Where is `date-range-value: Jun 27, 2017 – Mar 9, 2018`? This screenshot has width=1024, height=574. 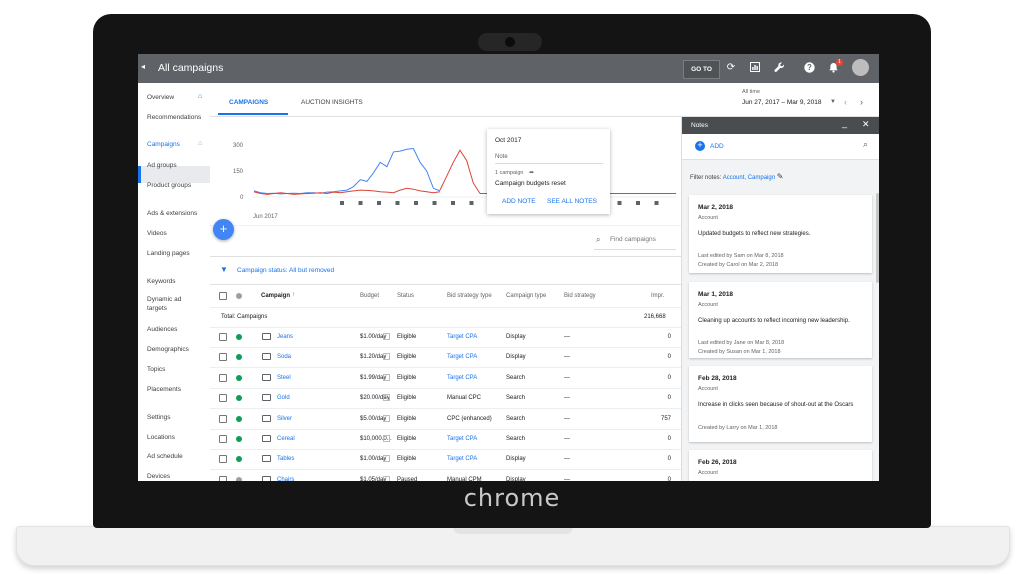
date-range-value: Jun 27, 2017 – Mar 9, 2018 is located at coordinates (782, 102).